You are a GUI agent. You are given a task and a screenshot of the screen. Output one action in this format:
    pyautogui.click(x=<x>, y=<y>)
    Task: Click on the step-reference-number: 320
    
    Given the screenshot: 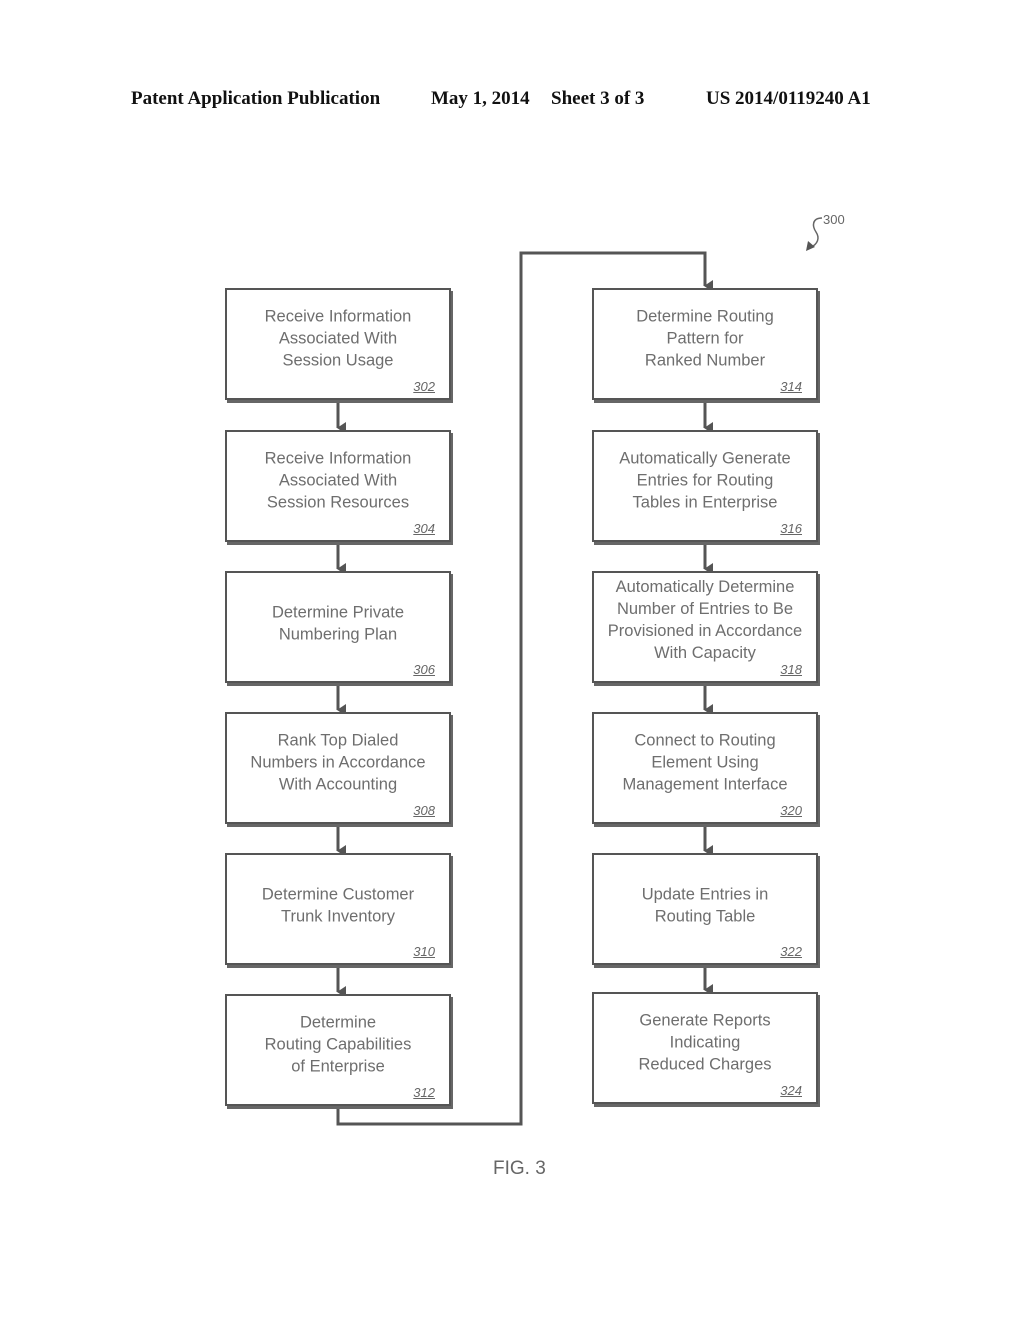 What is the action you would take?
    pyautogui.click(x=791, y=810)
    